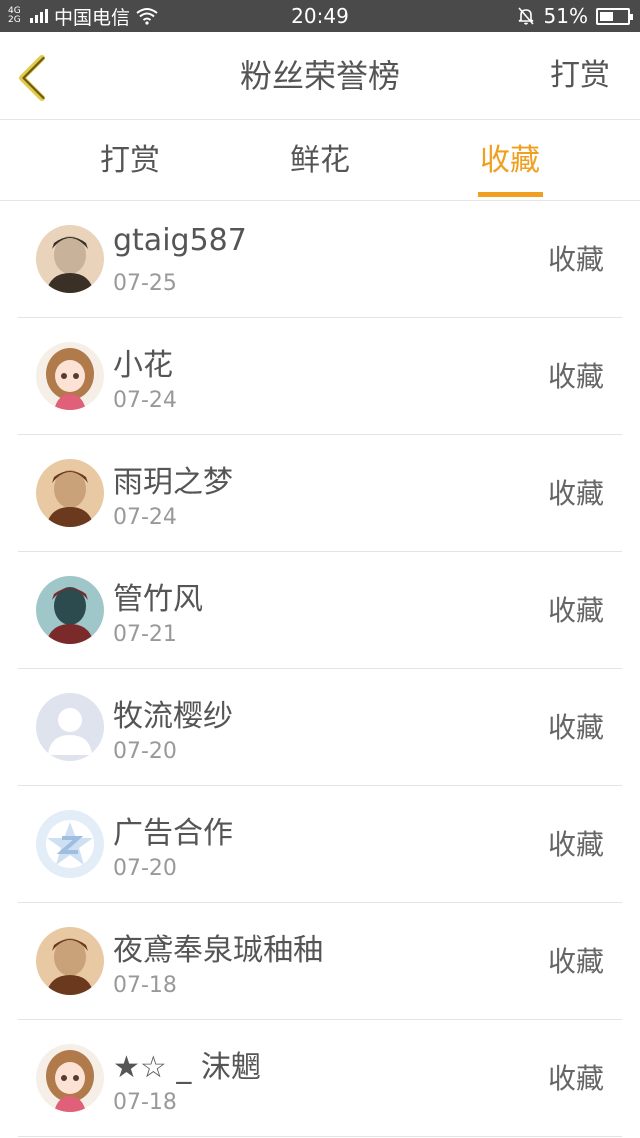  I want to click on fan-list-item: 广告合作 07-20 收藏, so click(320, 844).